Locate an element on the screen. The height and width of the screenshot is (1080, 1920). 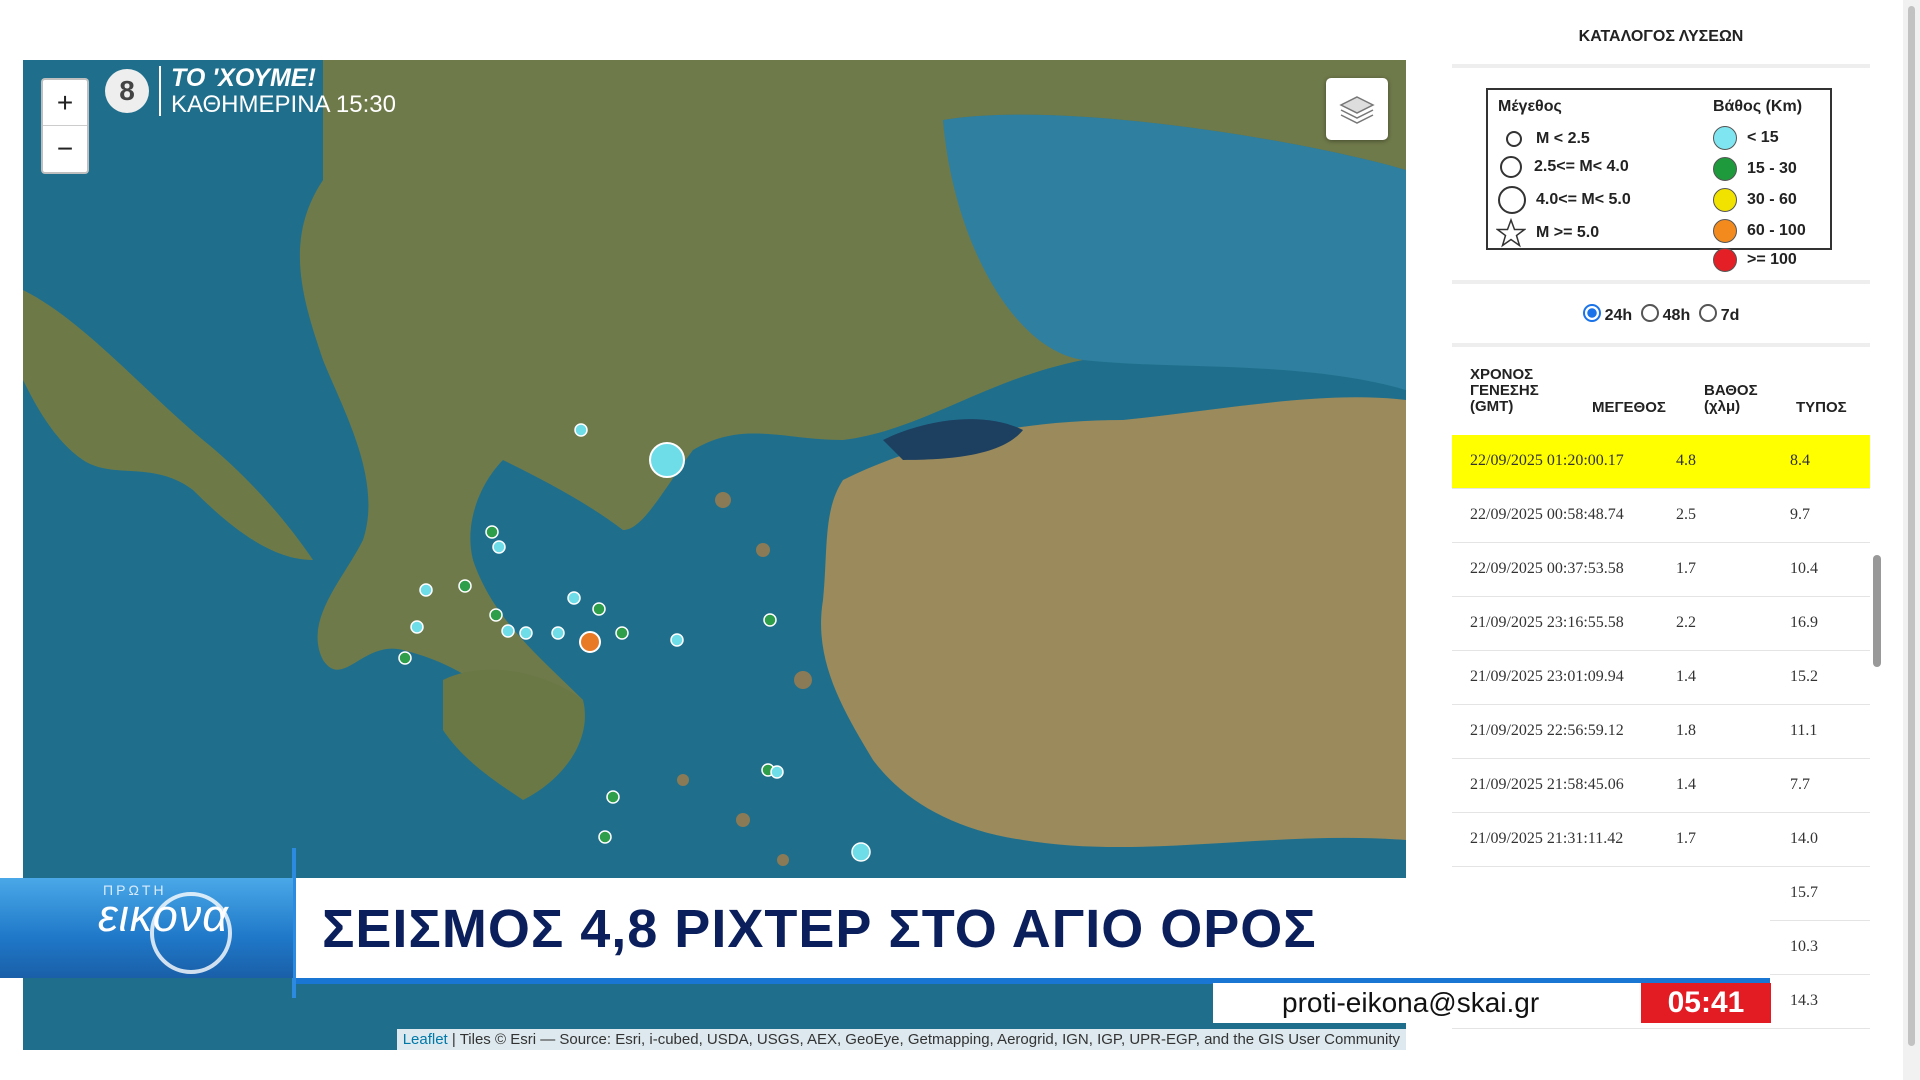
table-row: 21/09/2025 23:01:09.94 1.4 15.2 is located at coordinates (1661, 678).